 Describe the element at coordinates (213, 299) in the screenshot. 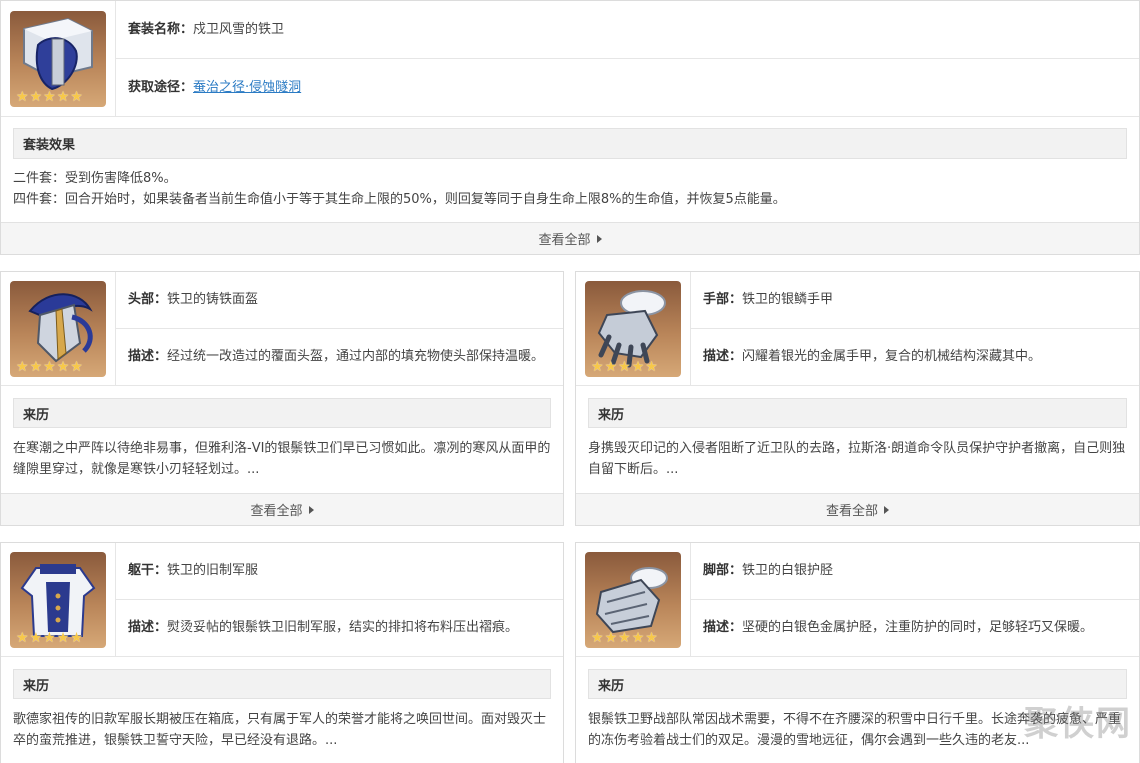

I see `piece-name: 铁卫的铸铁面盔` at that location.